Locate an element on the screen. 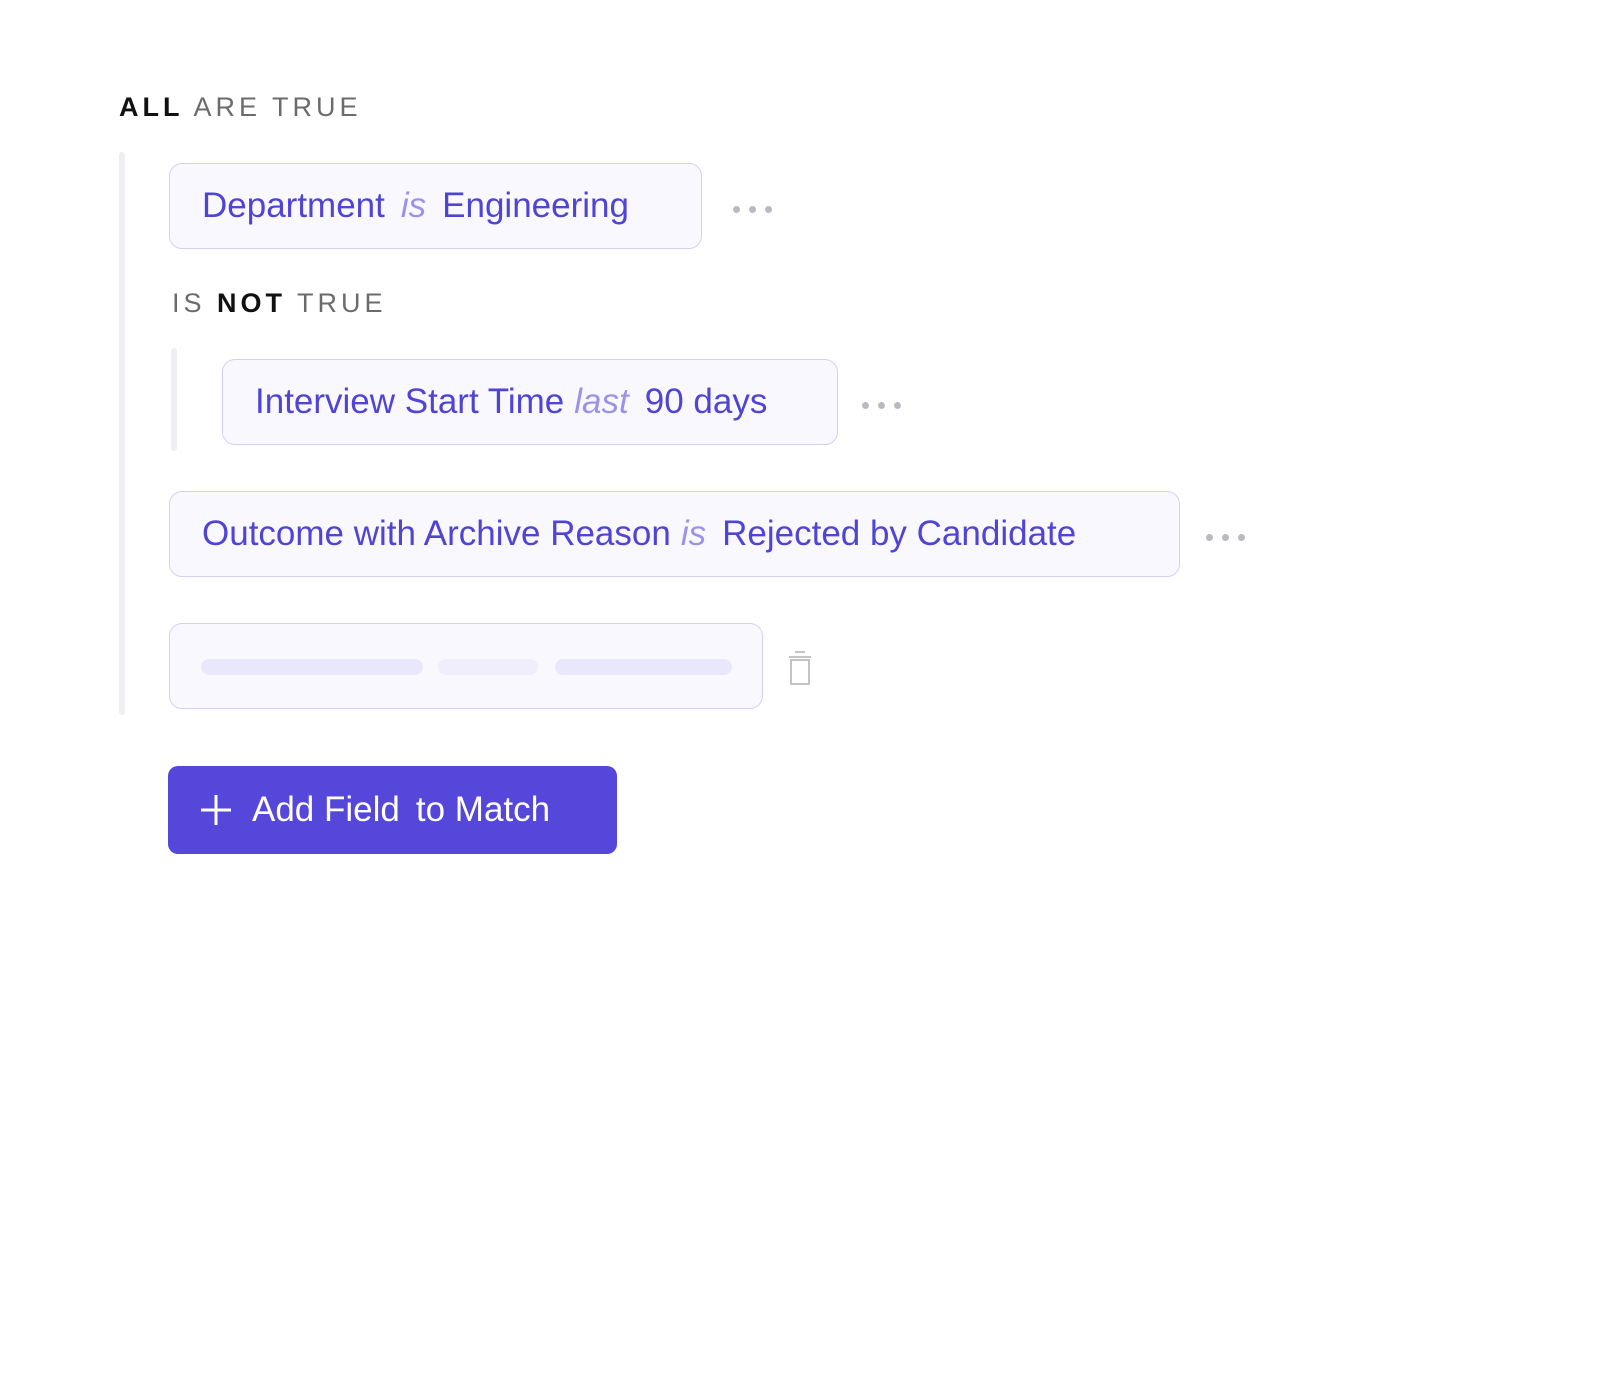 This screenshot has height=1378, width=1600. condition-value: 90 days is located at coordinates (706, 401).